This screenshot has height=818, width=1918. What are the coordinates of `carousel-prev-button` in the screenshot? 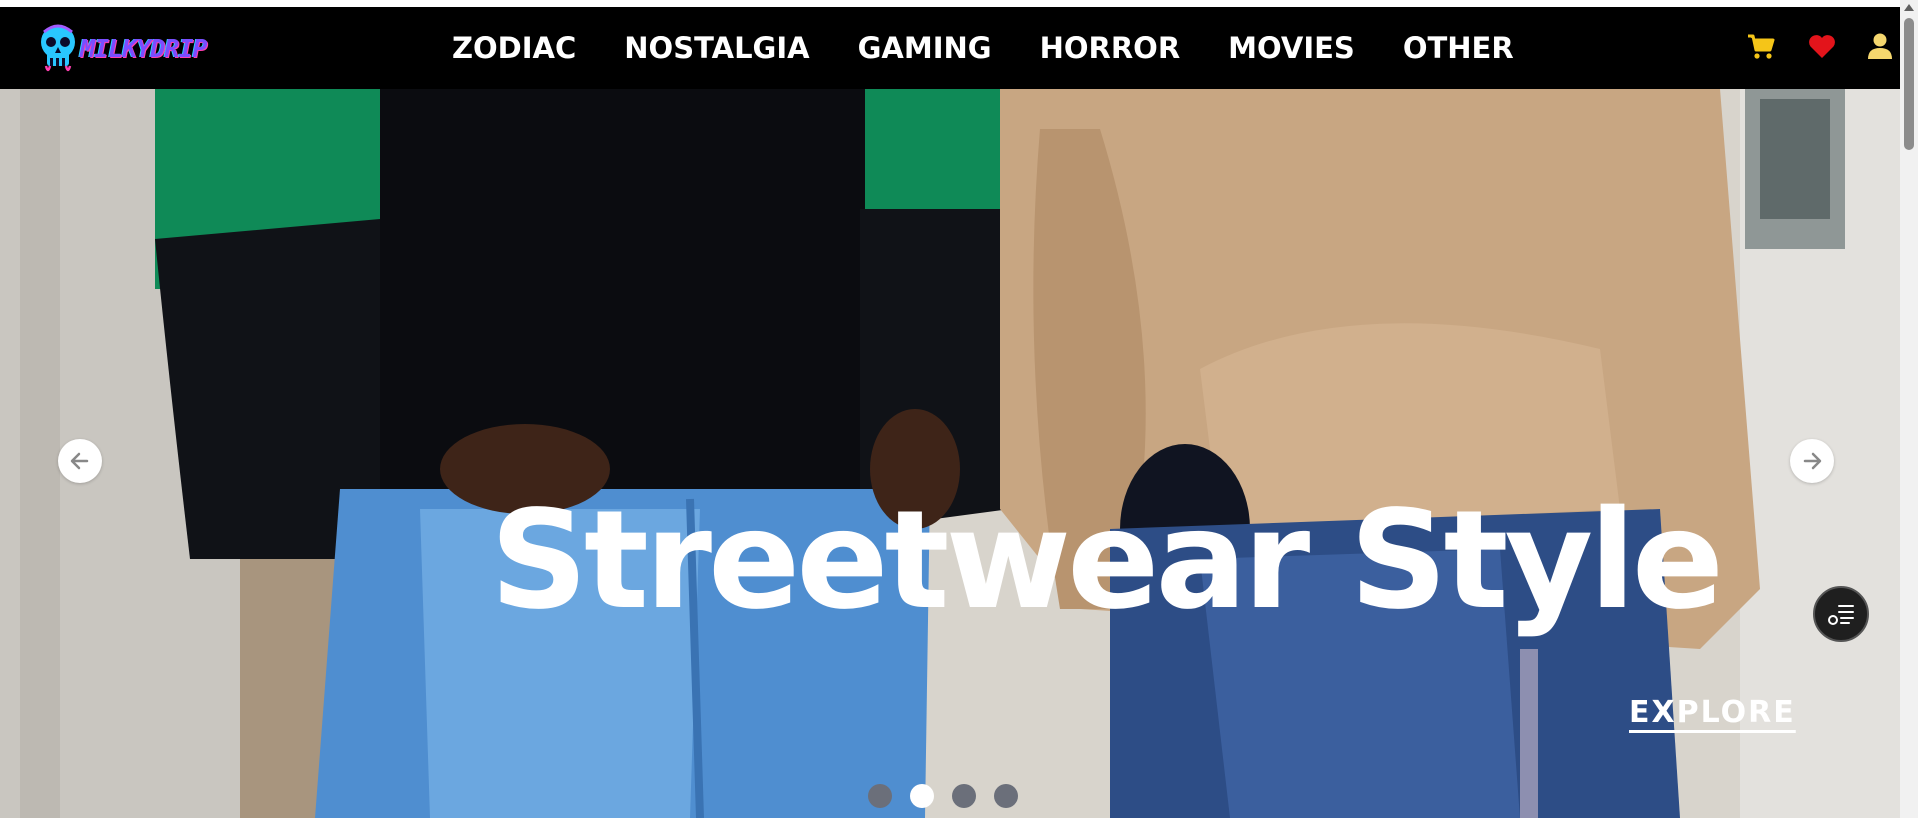 It's located at (80, 461).